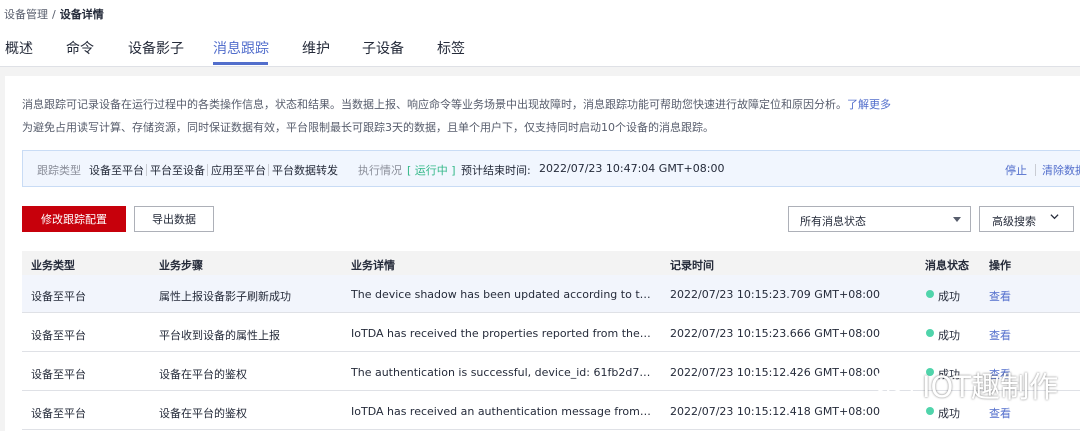  What do you see at coordinates (775, 372) in the screenshot?
I see `cell-time: 2022/07/23 10:15:12.426 GMT+08:00` at bounding box center [775, 372].